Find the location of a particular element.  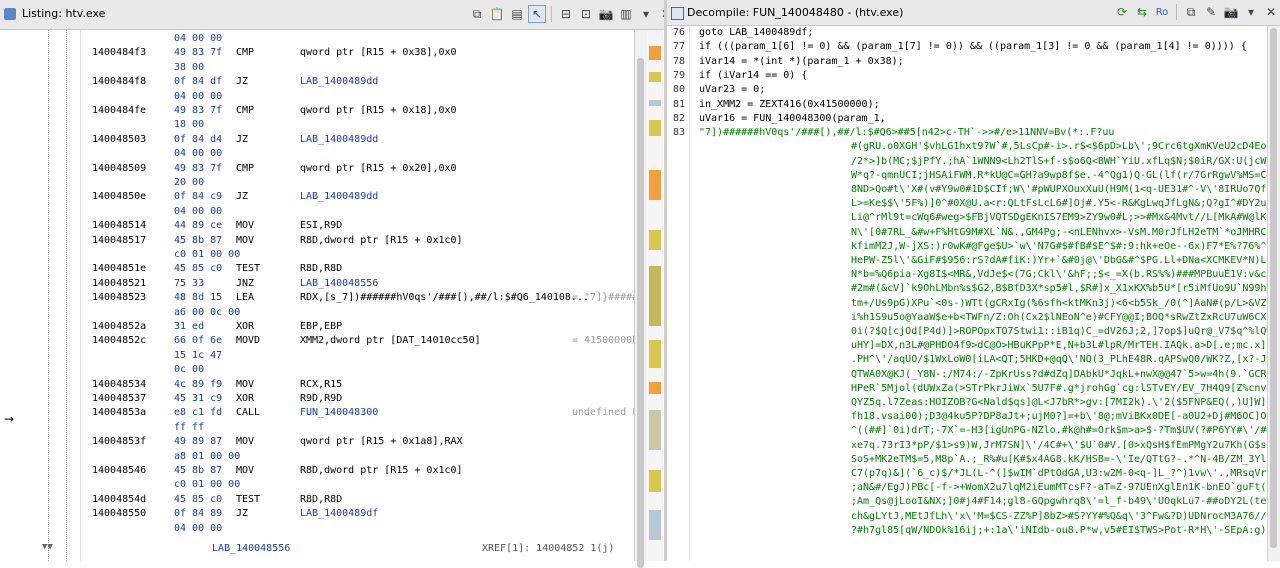

decompile-scrollbar is located at coordinates (1273, 293).